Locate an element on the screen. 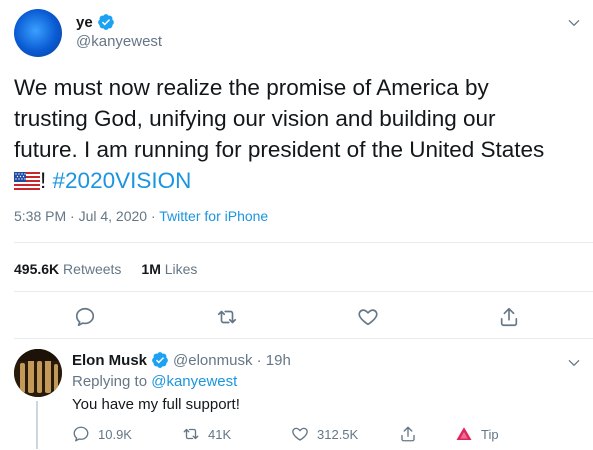 Image resolution: width=593 pixels, height=450 pixels. likes-label: Likes is located at coordinates (181, 269).